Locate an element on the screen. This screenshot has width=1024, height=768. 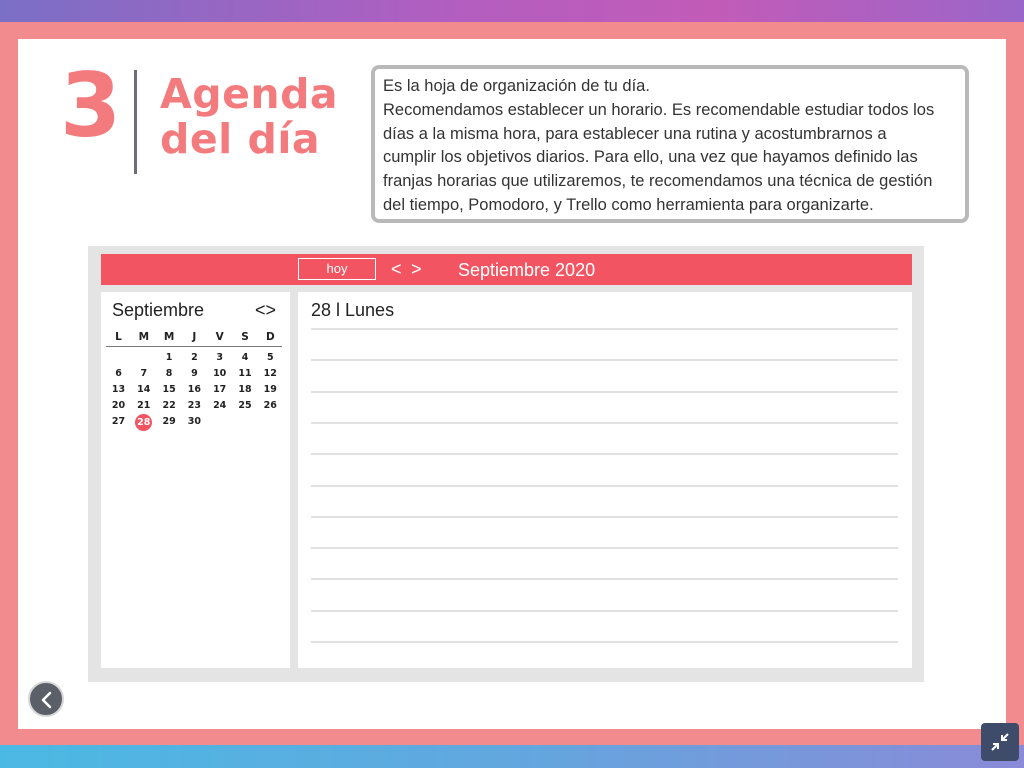
selected-day: 28 is located at coordinates (143, 422).